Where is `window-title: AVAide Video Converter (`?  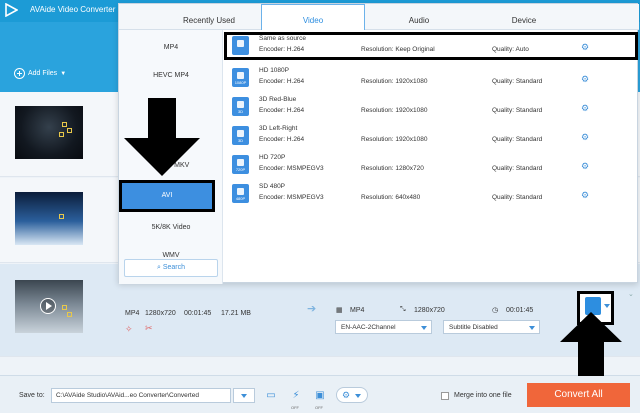 window-title: AVAide Video Converter ( is located at coordinates (75, 9).